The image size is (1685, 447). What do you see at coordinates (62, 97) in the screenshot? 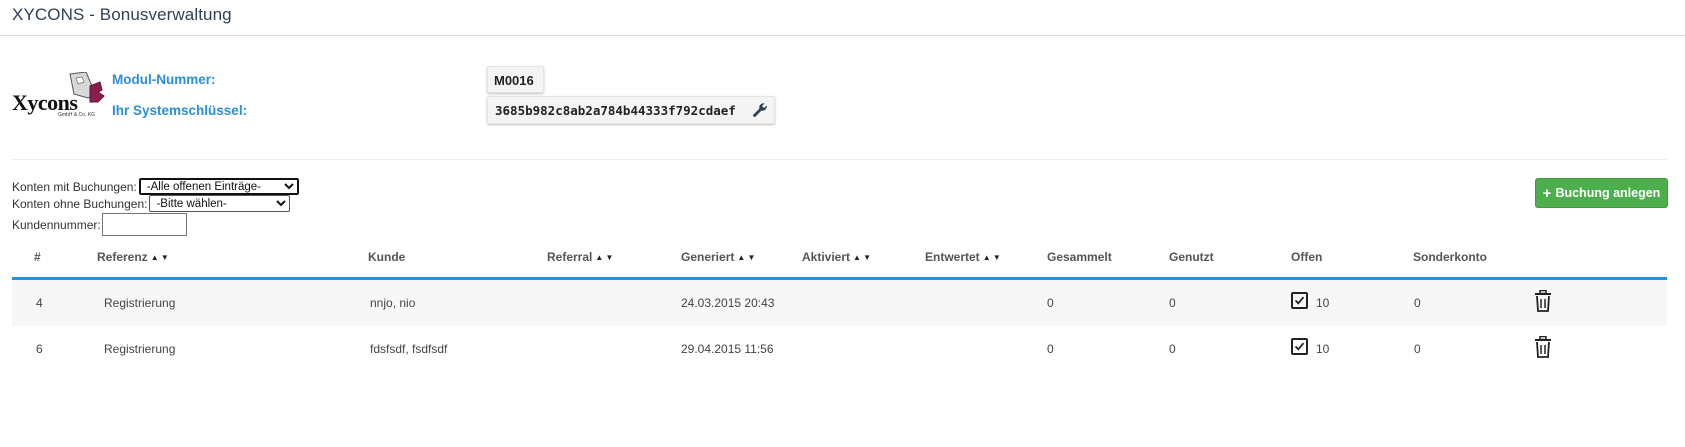
I see `company-logo: Xycons GmbH & Co. KG` at bounding box center [62, 97].